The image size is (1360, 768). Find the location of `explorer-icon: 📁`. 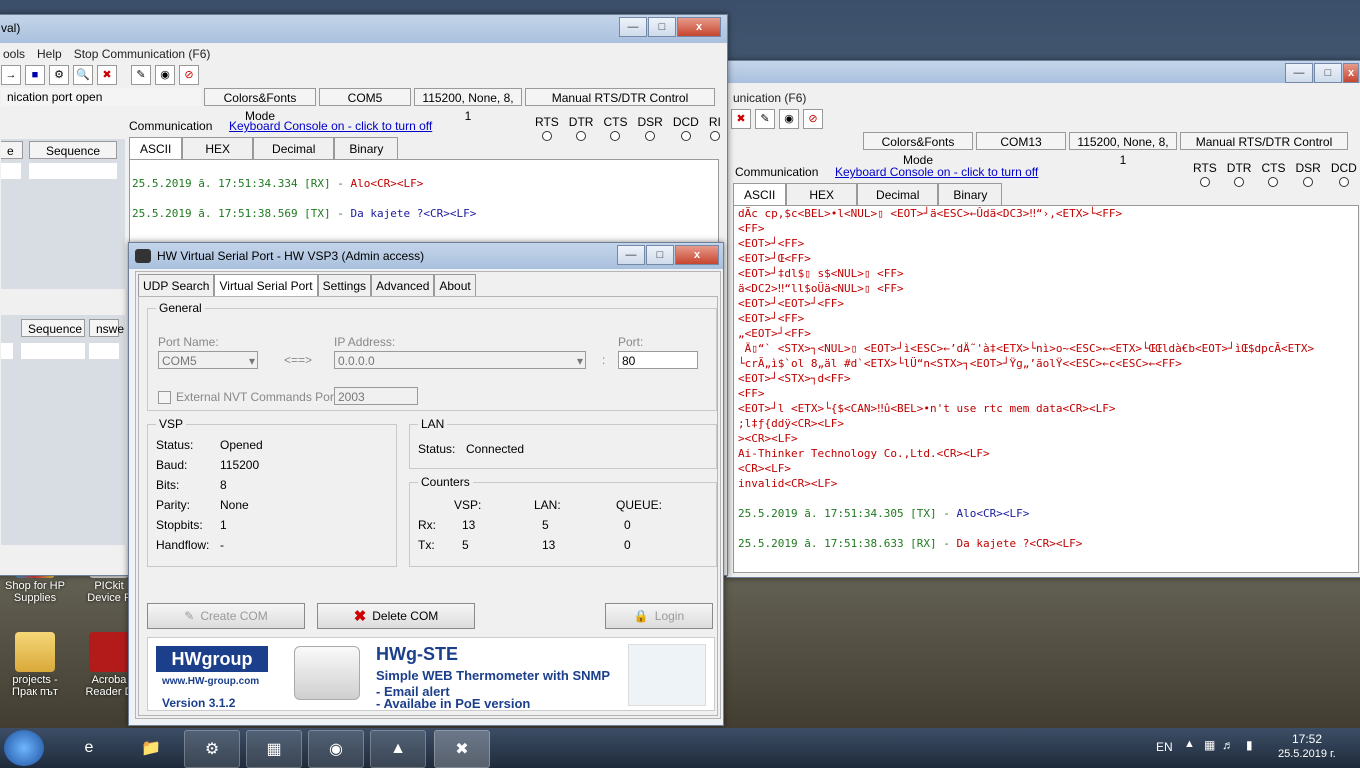

explorer-icon: 📁 is located at coordinates (151, 748).